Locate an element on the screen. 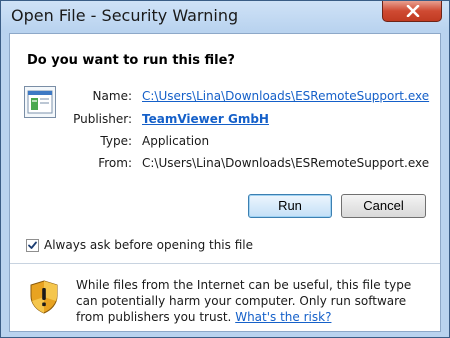 The image size is (450, 338). run-button: Run is located at coordinates (290, 206).